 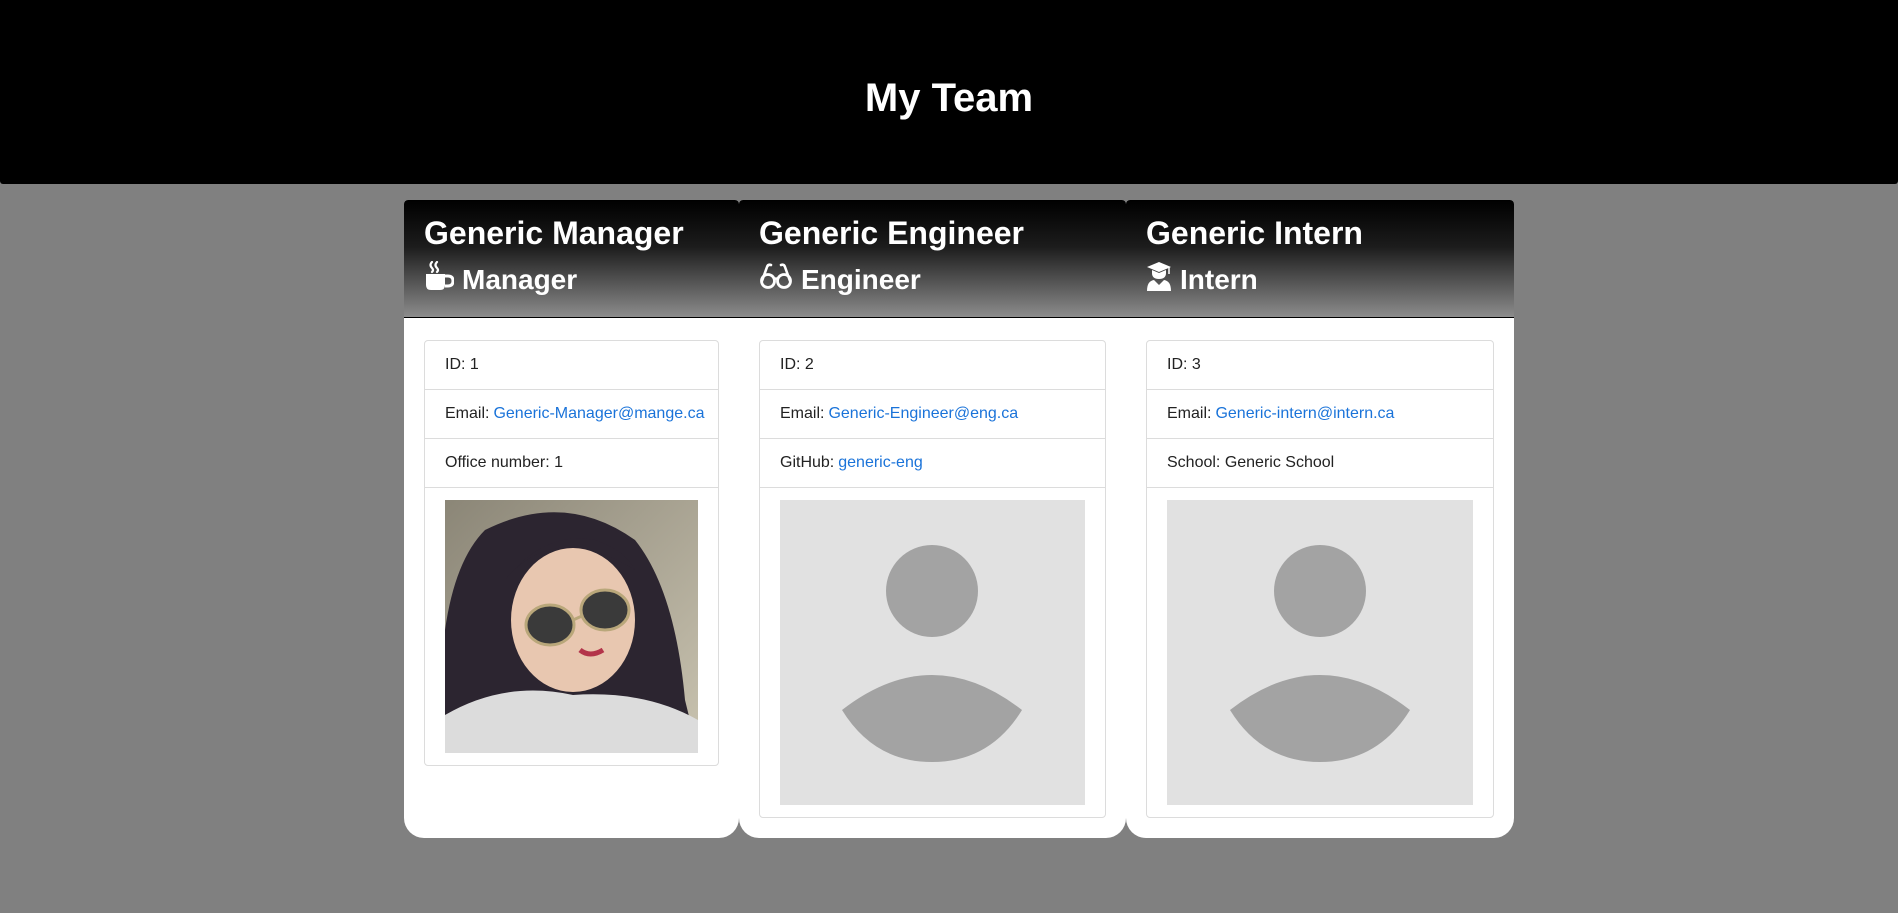 What do you see at coordinates (571, 259) in the screenshot?
I see `card-header: Generic Manager Manager` at bounding box center [571, 259].